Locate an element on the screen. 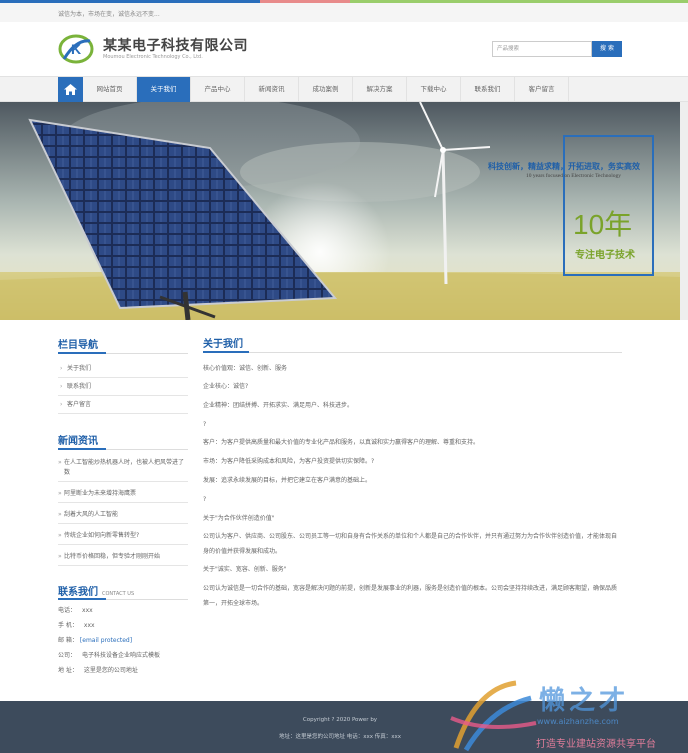 This screenshot has height=753, width=688. category-item-about: 关于我们 is located at coordinates (123, 369).